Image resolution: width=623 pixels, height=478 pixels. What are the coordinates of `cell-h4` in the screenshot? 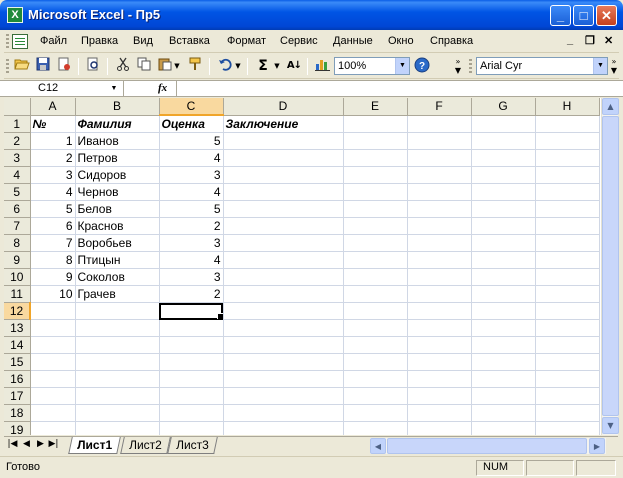 It's located at (567, 175).